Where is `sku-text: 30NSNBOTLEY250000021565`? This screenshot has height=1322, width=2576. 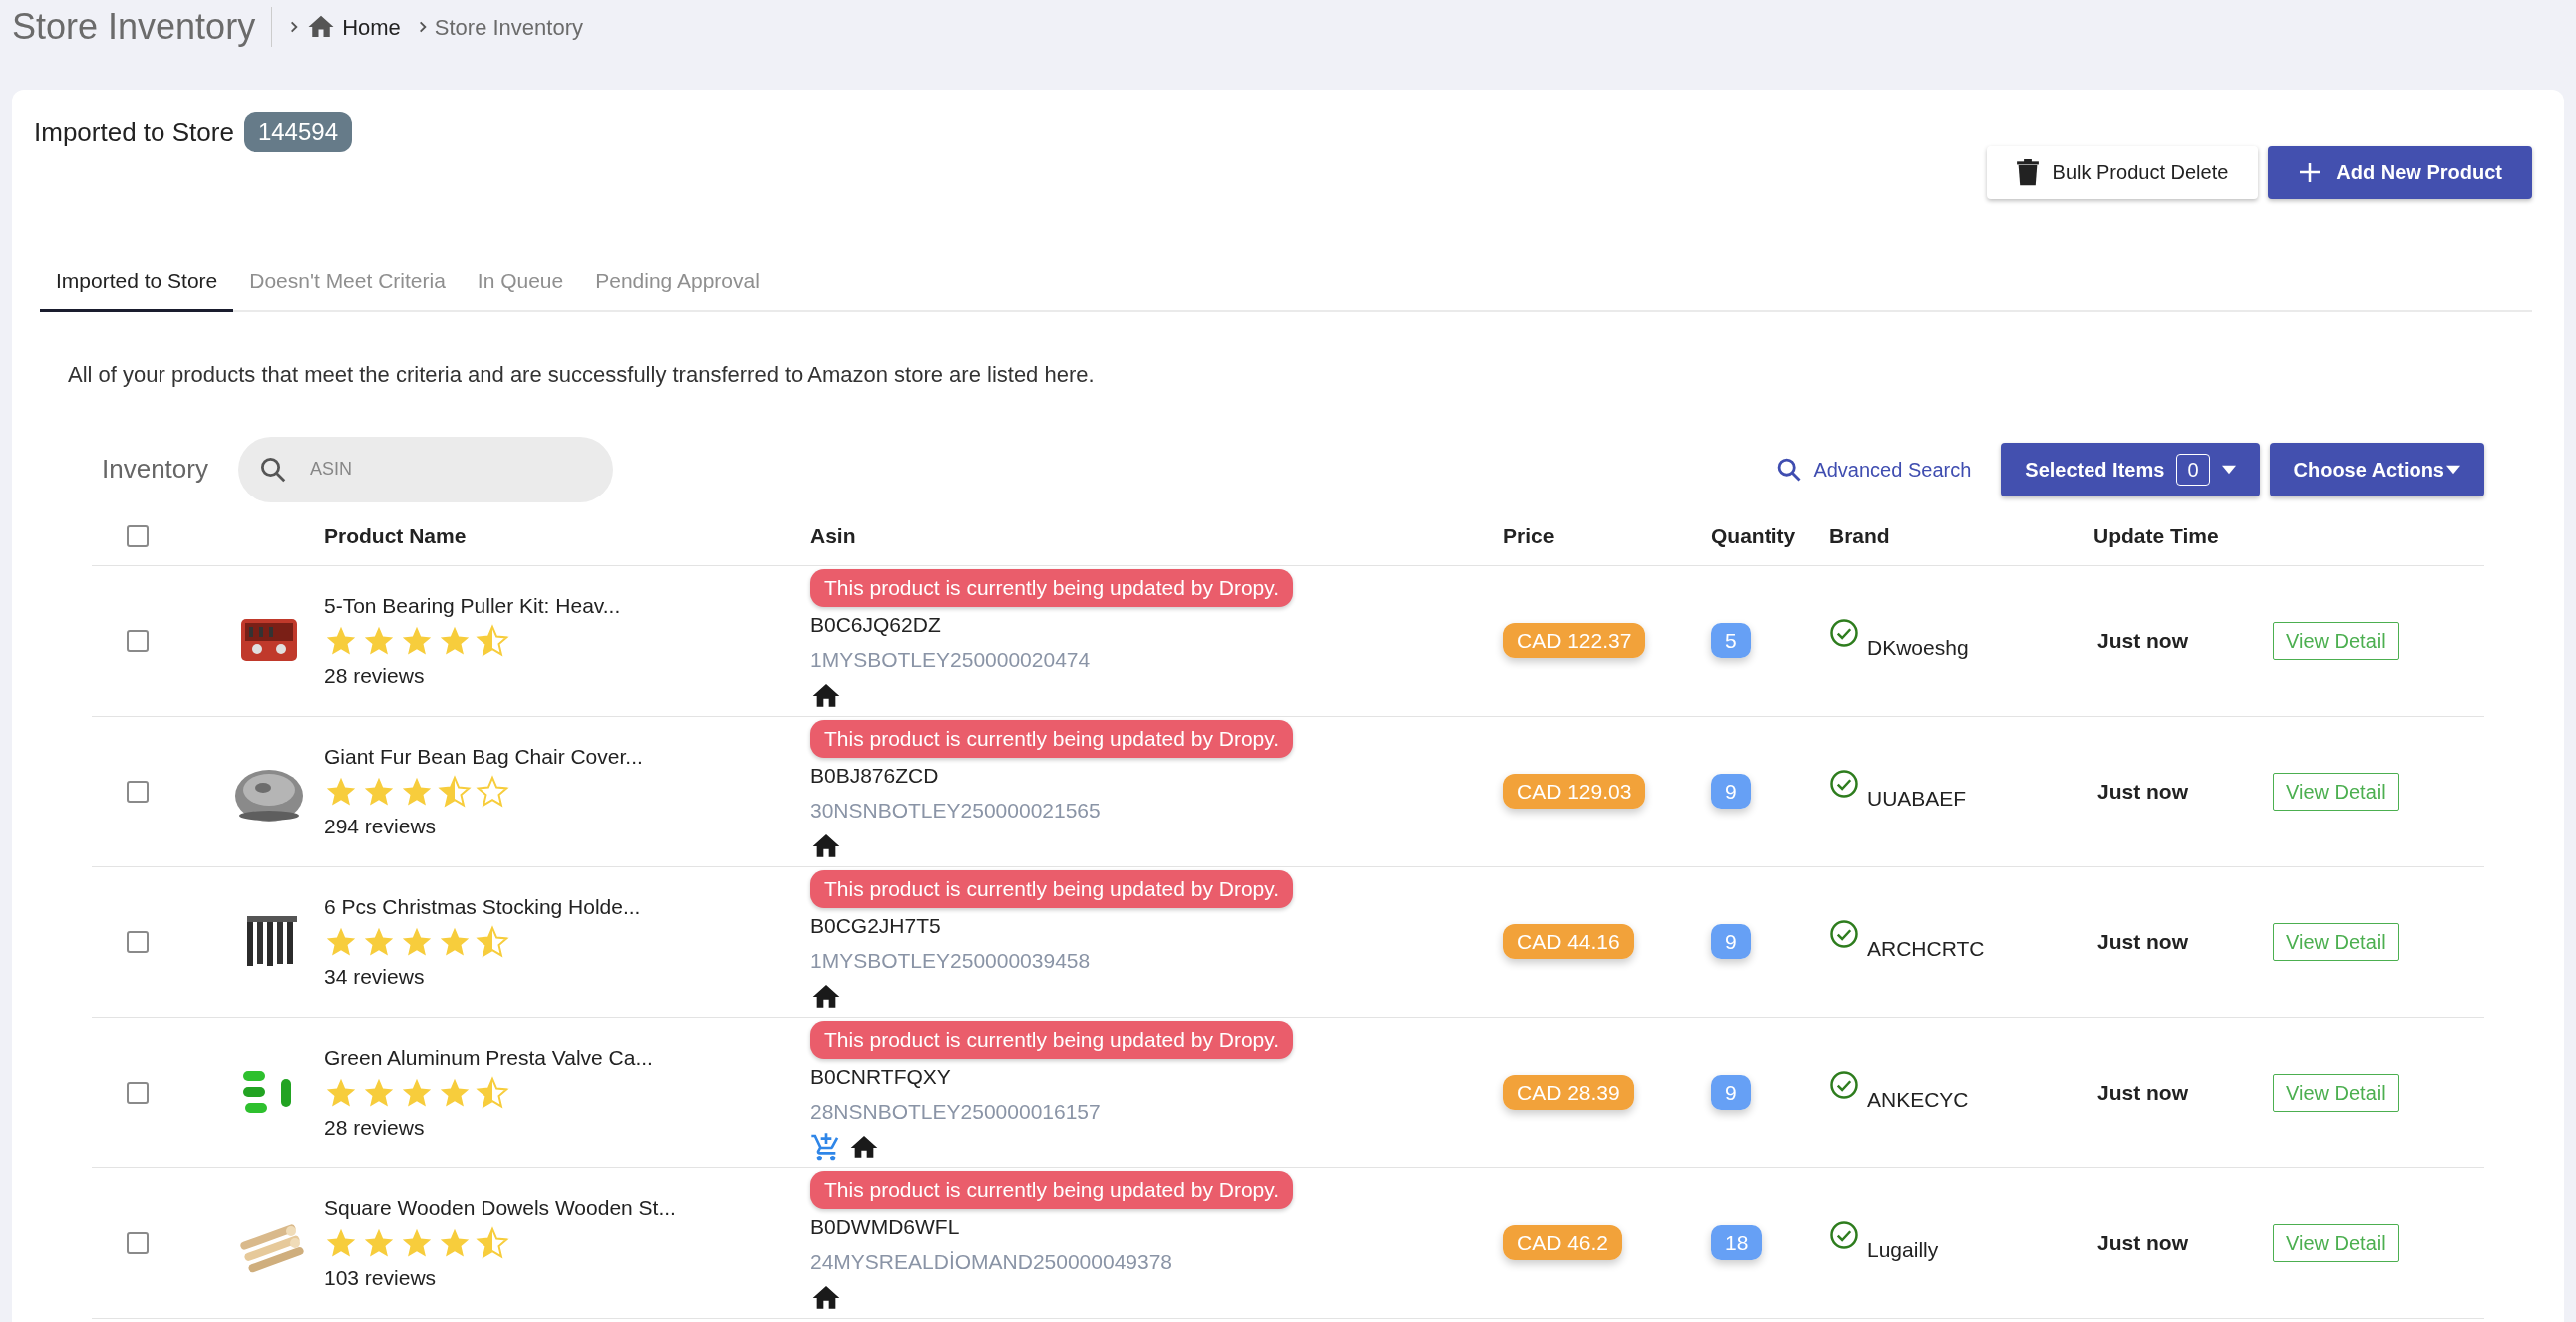 sku-text: 30NSNBOTLEY250000021565 is located at coordinates (955, 811).